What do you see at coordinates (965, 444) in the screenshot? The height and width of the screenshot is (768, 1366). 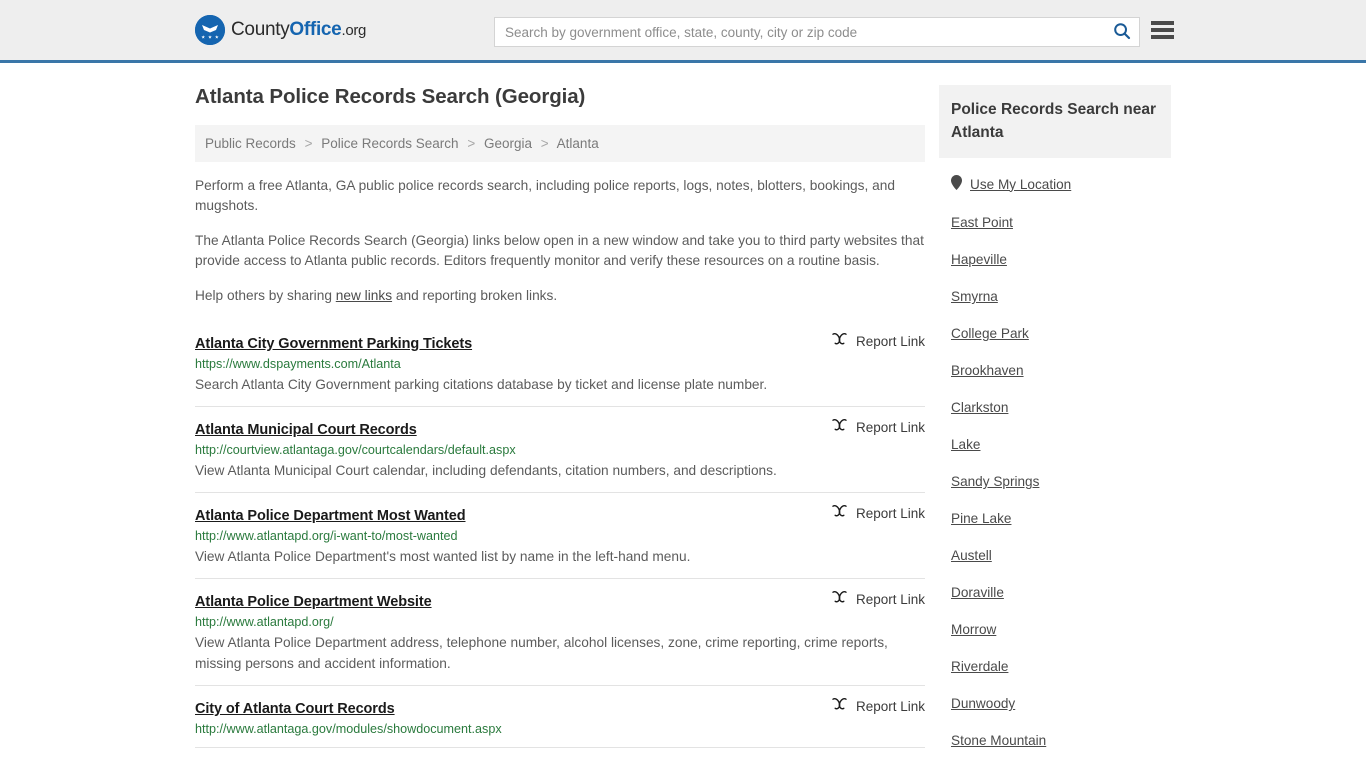 I see `sidebar-link: Lake` at bounding box center [965, 444].